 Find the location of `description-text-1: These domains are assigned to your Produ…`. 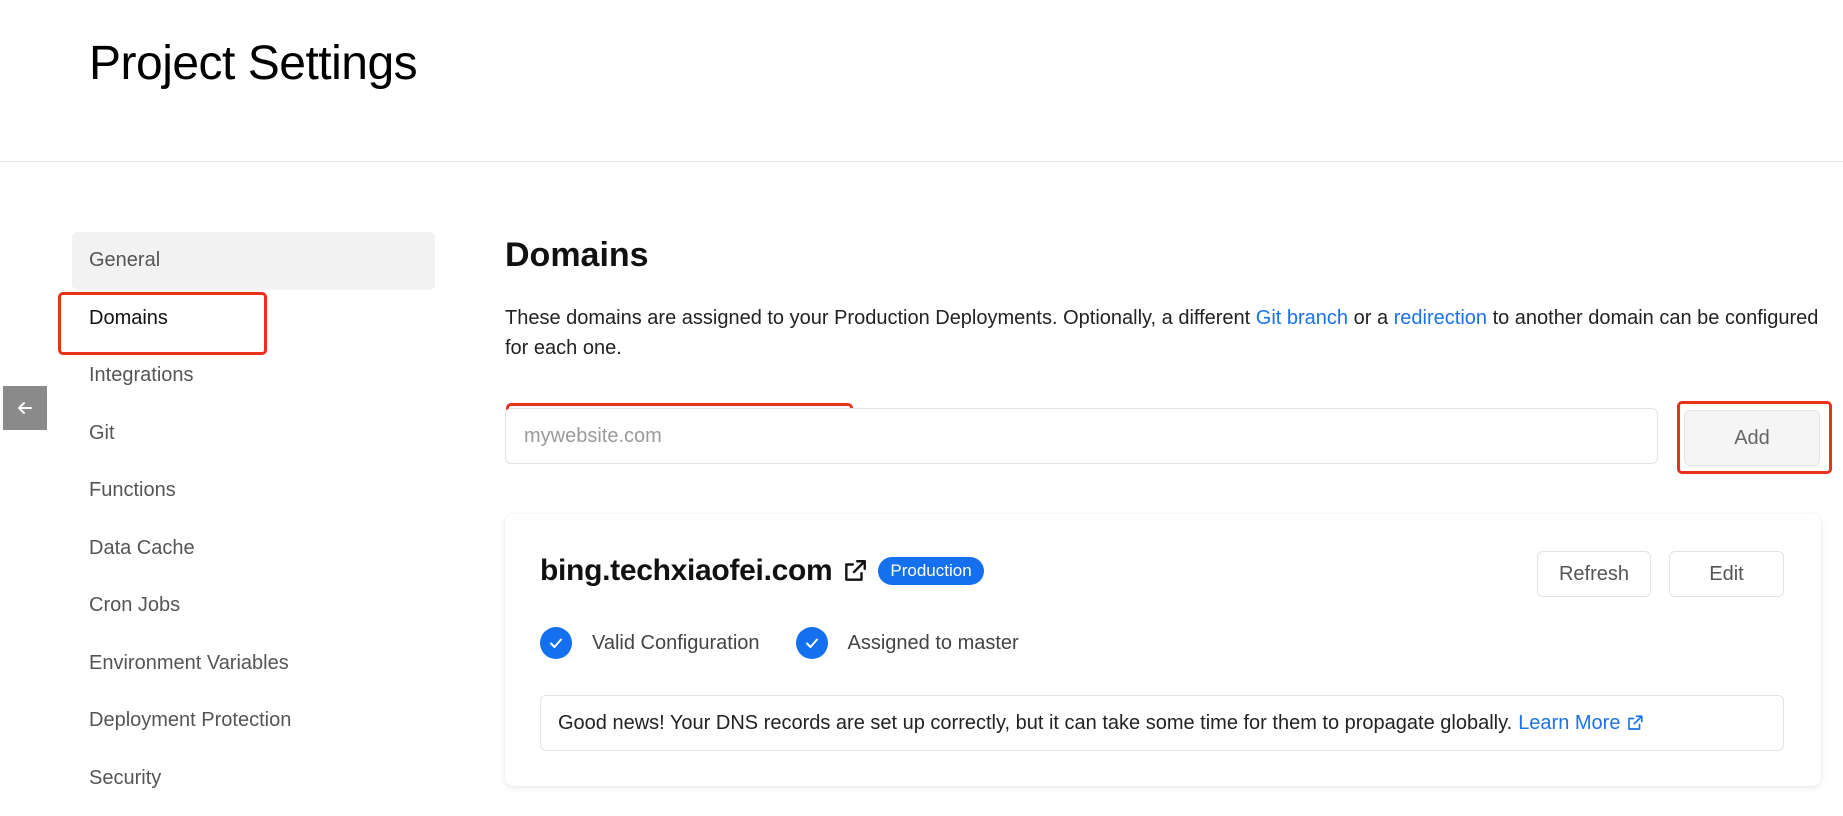

description-text-1: These domains are assigned to your Produ… is located at coordinates (880, 318).